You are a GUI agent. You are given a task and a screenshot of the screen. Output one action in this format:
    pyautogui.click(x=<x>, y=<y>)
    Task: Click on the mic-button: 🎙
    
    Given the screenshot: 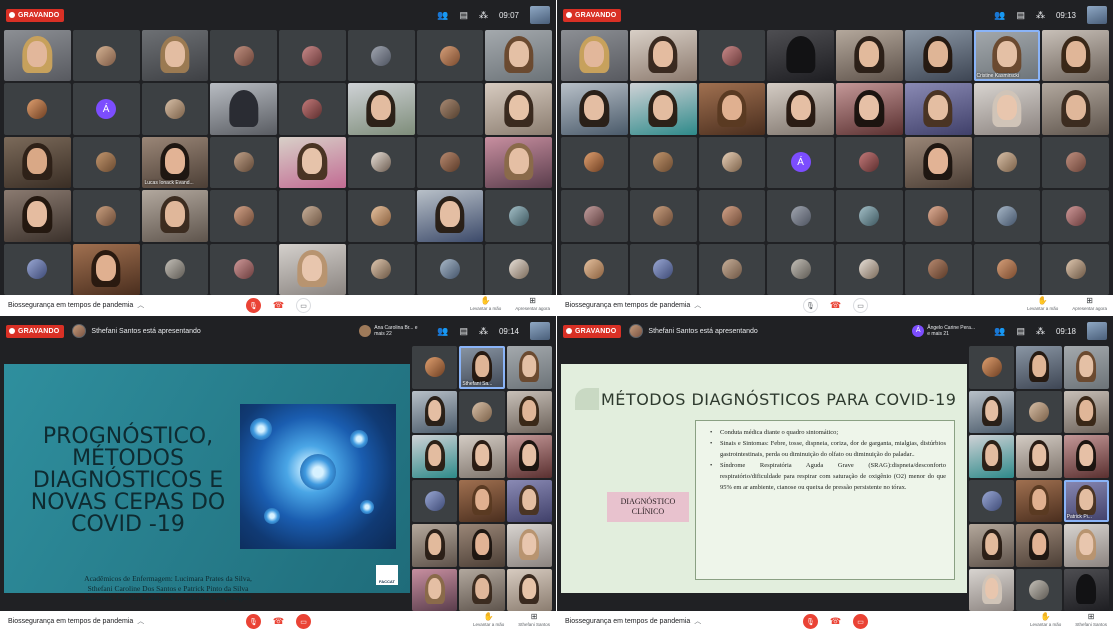 What is the action you would take?
    pyautogui.click(x=810, y=305)
    